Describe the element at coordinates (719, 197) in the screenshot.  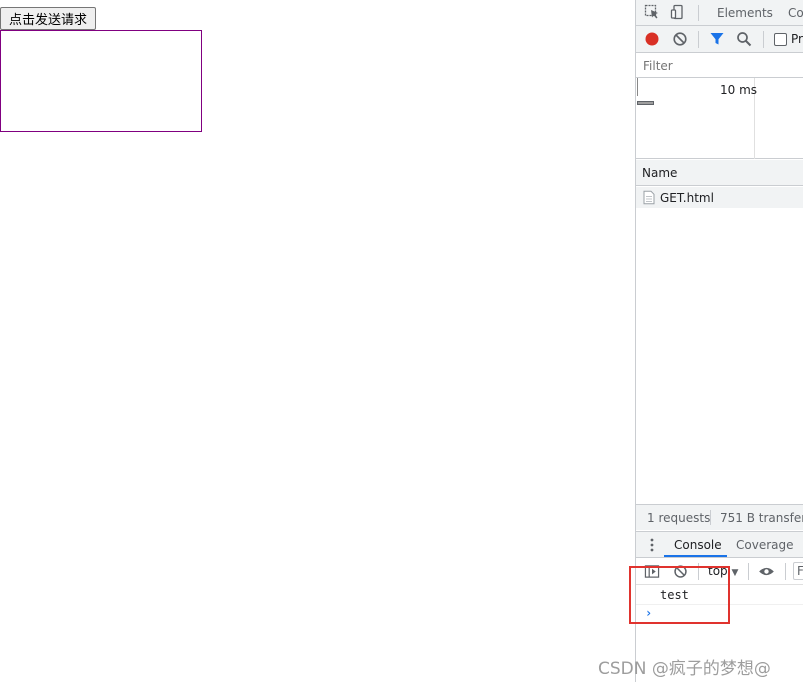
I see `table-row: GET.html` at that location.